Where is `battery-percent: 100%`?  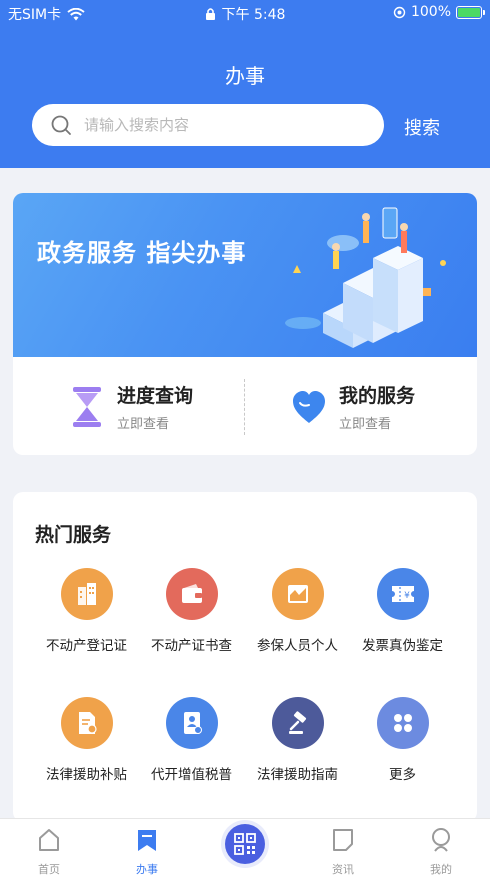 battery-percent: 100% is located at coordinates (430, 12).